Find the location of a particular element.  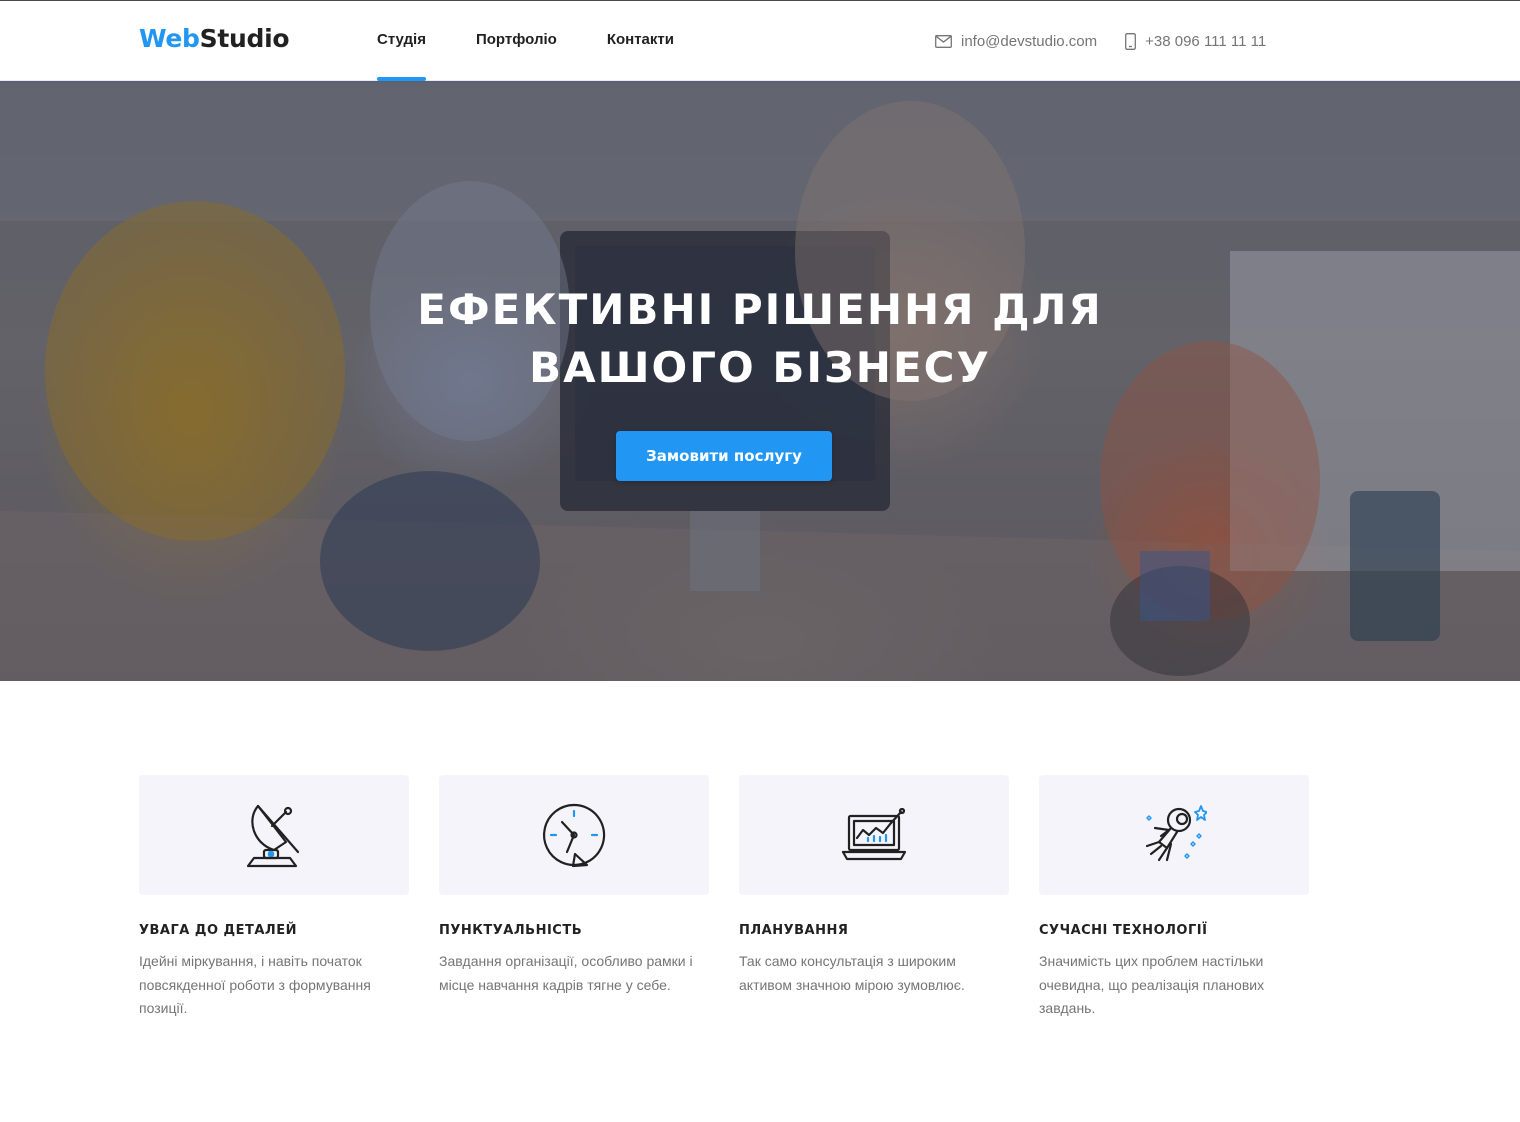

laptop-chart-icon is located at coordinates (874, 834).